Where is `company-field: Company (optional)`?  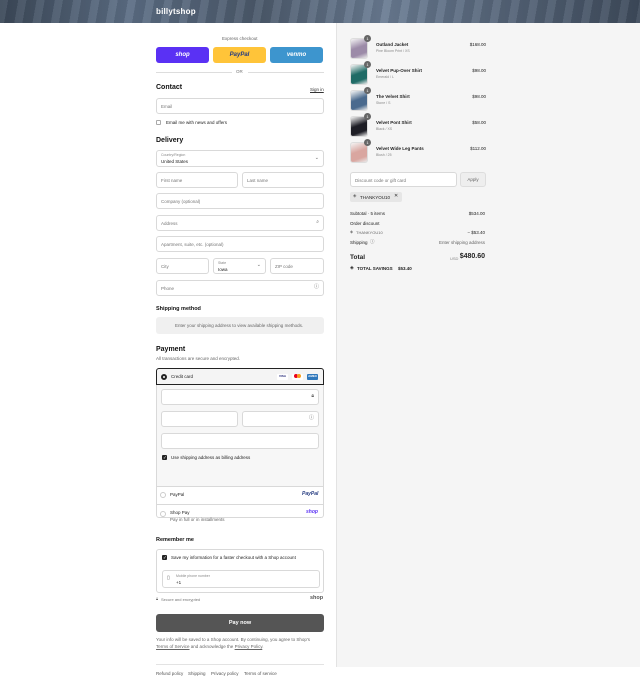 company-field: Company (optional) is located at coordinates (240, 201).